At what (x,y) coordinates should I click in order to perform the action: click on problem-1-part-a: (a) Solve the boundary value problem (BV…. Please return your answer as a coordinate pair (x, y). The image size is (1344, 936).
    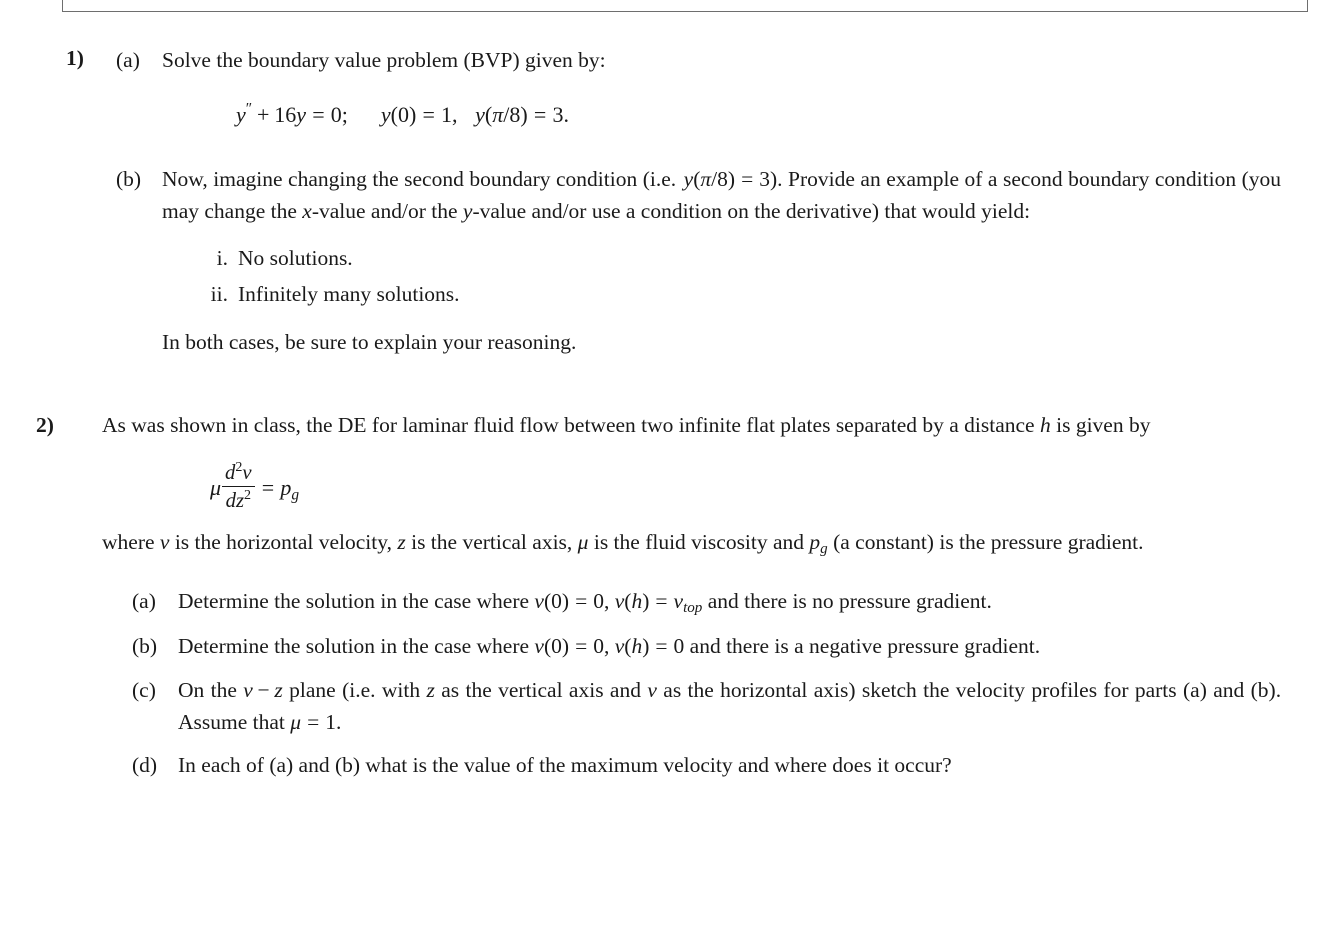
    Looking at the image, I should click on (698, 61).